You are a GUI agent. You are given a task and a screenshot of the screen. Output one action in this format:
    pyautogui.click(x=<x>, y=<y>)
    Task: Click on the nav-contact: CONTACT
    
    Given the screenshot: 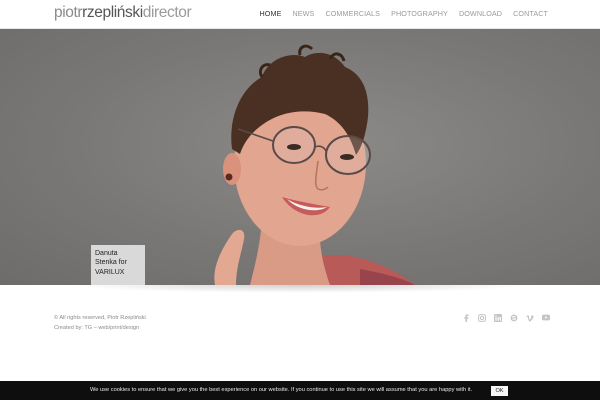 What is the action you would take?
    pyautogui.click(x=530, y=13)
    